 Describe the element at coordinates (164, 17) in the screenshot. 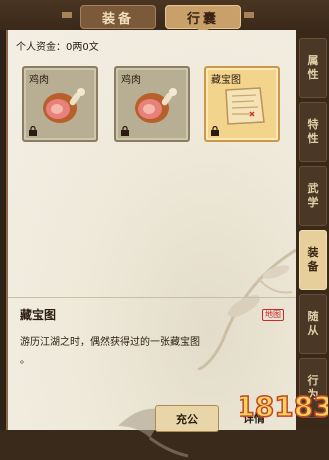

I see `top-tab-bar: 装备 行囊` at that location.